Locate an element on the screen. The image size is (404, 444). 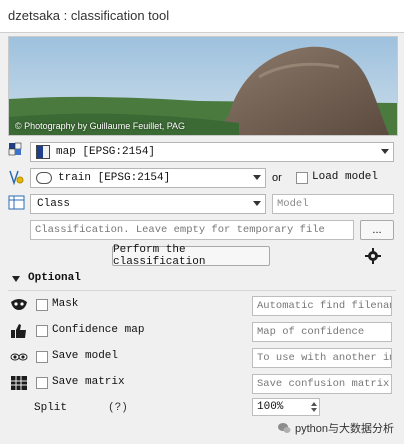
save-matrix-field: Save confusion matrix is located at coordinates (322, 384).